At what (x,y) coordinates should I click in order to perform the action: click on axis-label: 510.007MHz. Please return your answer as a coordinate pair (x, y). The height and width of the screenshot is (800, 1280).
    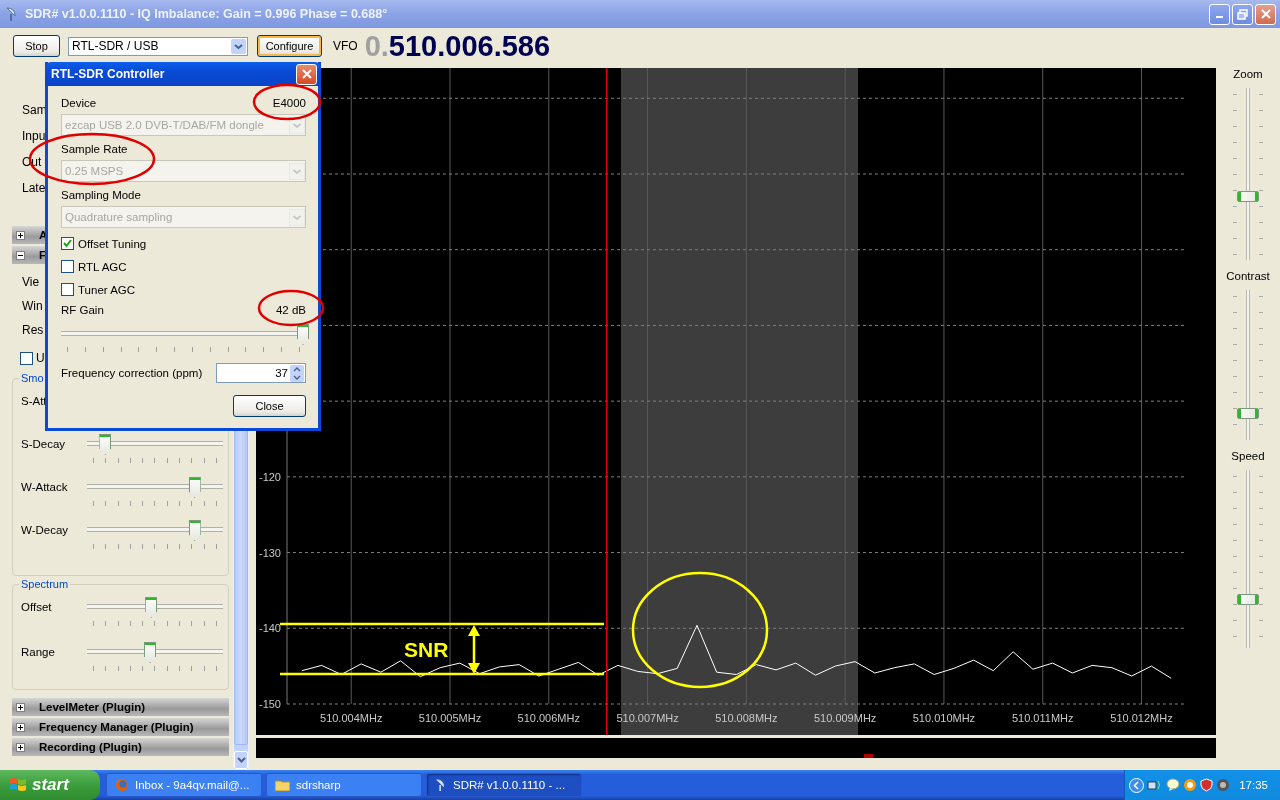
    Looking at the image, I should click on (647, 718).